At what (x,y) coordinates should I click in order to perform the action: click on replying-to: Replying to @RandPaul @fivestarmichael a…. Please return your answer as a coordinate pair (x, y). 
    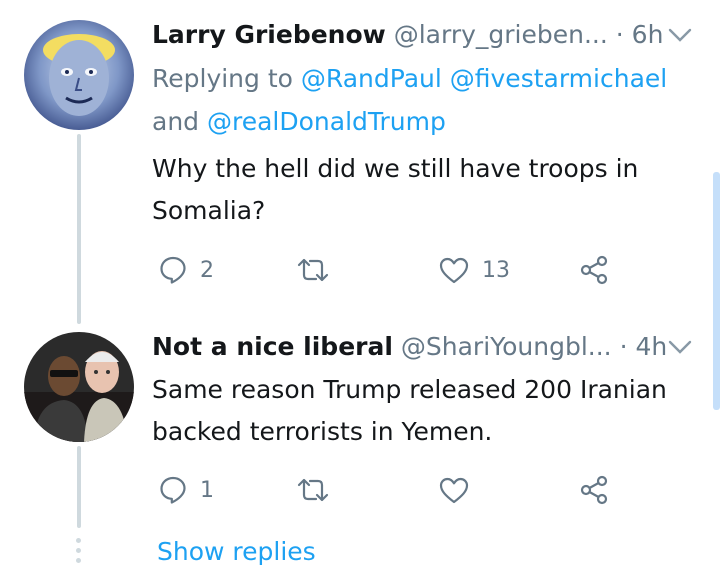
    Looking at the image, I should click on (422, 100).